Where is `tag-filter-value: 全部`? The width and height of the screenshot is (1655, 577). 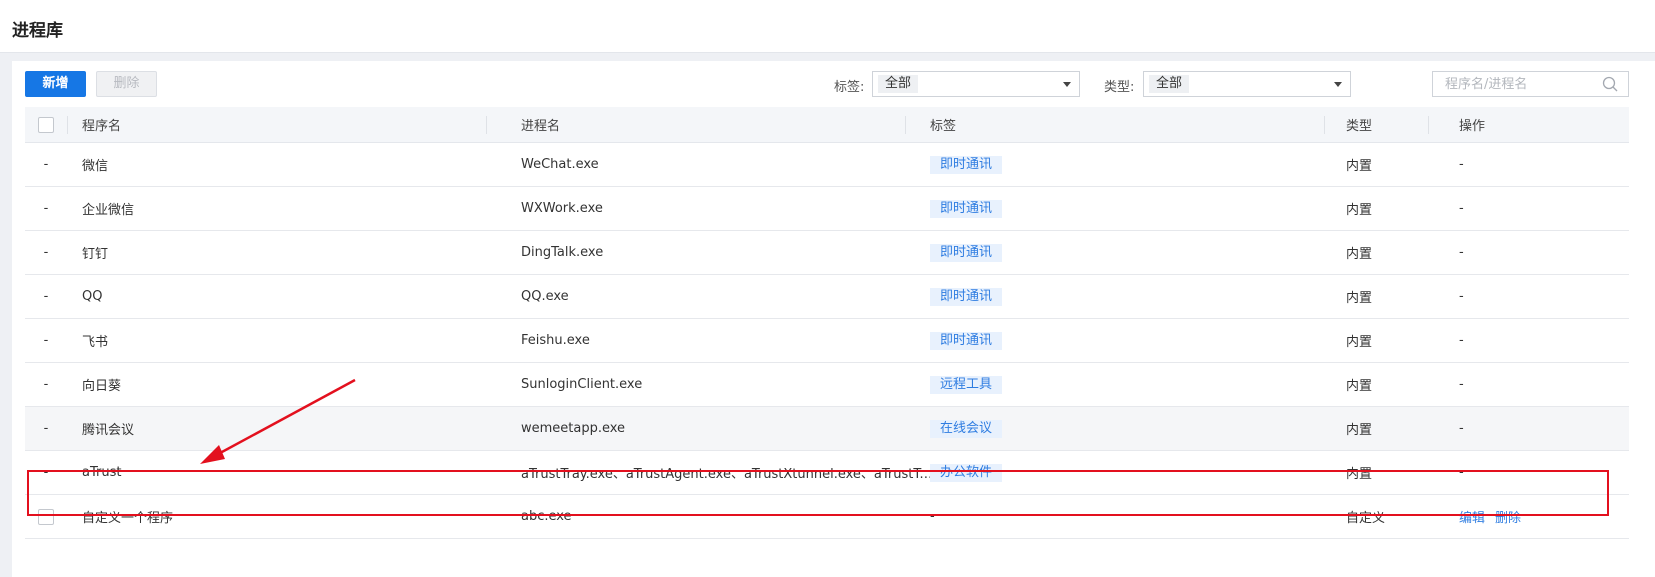 tag-filter-value: 全部 is located at coordinates (898, 84).